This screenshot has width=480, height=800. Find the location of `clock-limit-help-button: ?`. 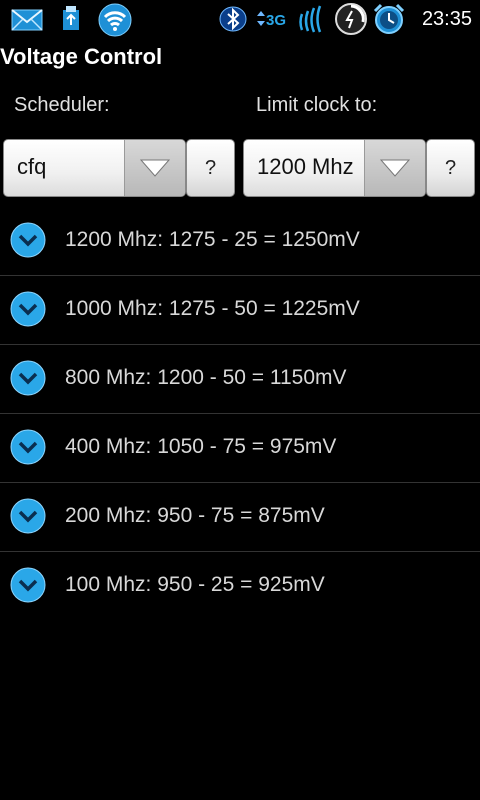

clock-limit-help-button: ? is located at coordinates (450, 168).